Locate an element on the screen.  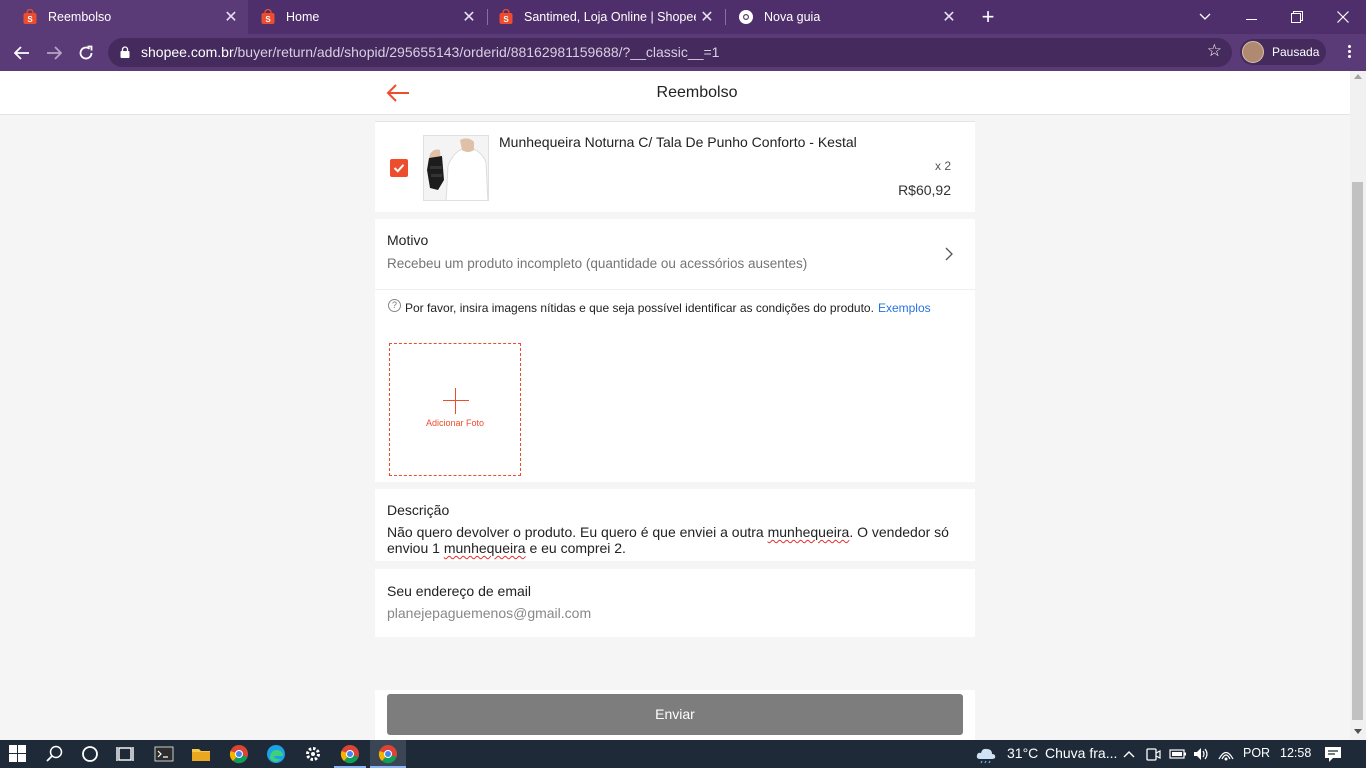
help-icon: ? is located at coordinates (394, 305).